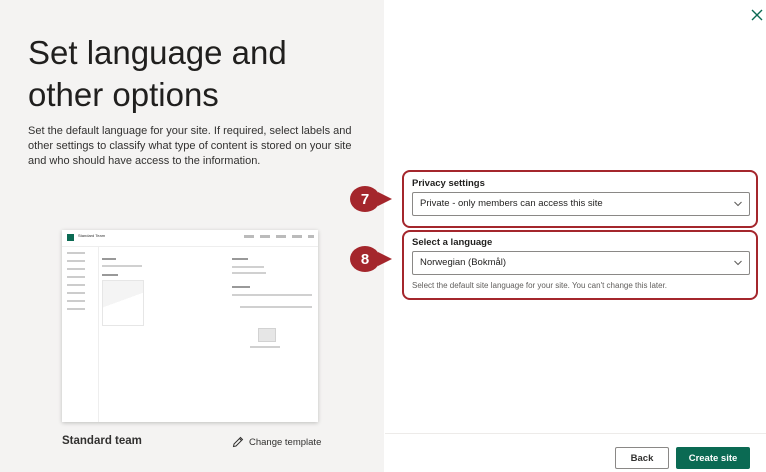 This screenshot has height=472, width=766. What do you see at coordinates (122, 266) in the screenshot?
I see `preview-news-line` at bounding box center [122, 266].